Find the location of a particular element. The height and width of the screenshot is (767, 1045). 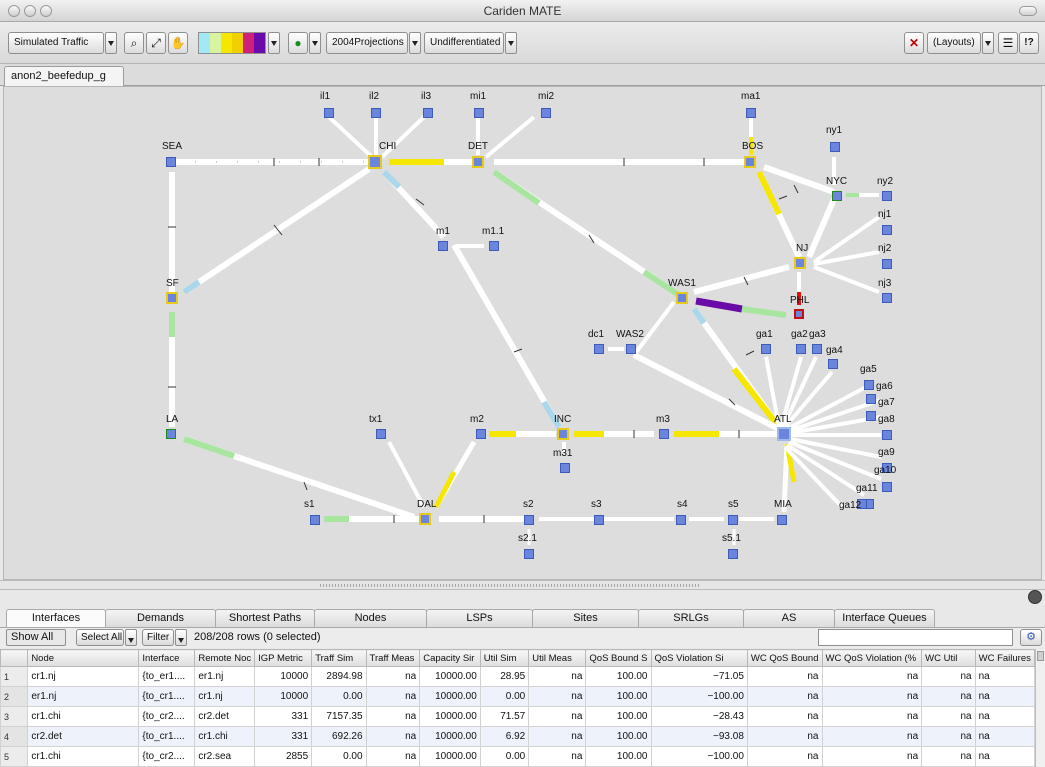

traffic-mode-dropdown-icon is located at coordinates (111, 43).